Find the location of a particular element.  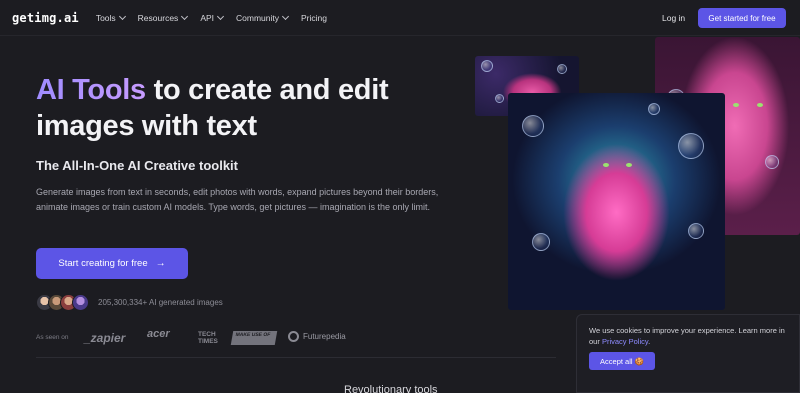

nav-tools: Tools is located at coordinates (110, 17).